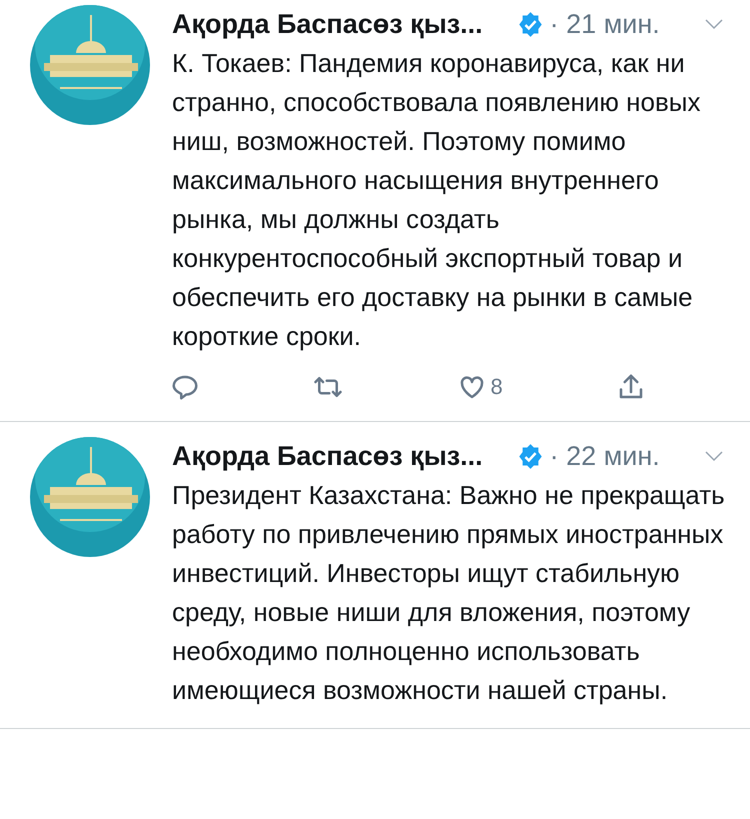 This screenshot has width=750, height=819. What do you see at coordinates (605, 456) in the screenshot?
I see `timestamp: · 22 мин.` at bounding box center [605, 456].